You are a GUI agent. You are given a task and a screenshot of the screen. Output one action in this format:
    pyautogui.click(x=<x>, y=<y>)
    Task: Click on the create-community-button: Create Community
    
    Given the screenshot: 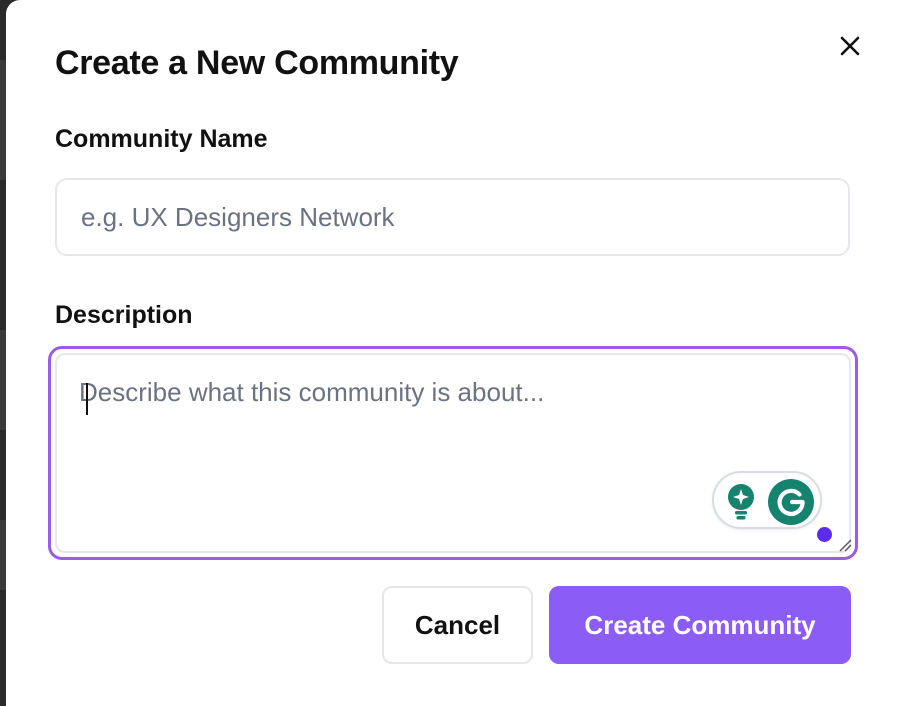 What is the action you would take?
    pyautogui.click(x=700, y=625)
    